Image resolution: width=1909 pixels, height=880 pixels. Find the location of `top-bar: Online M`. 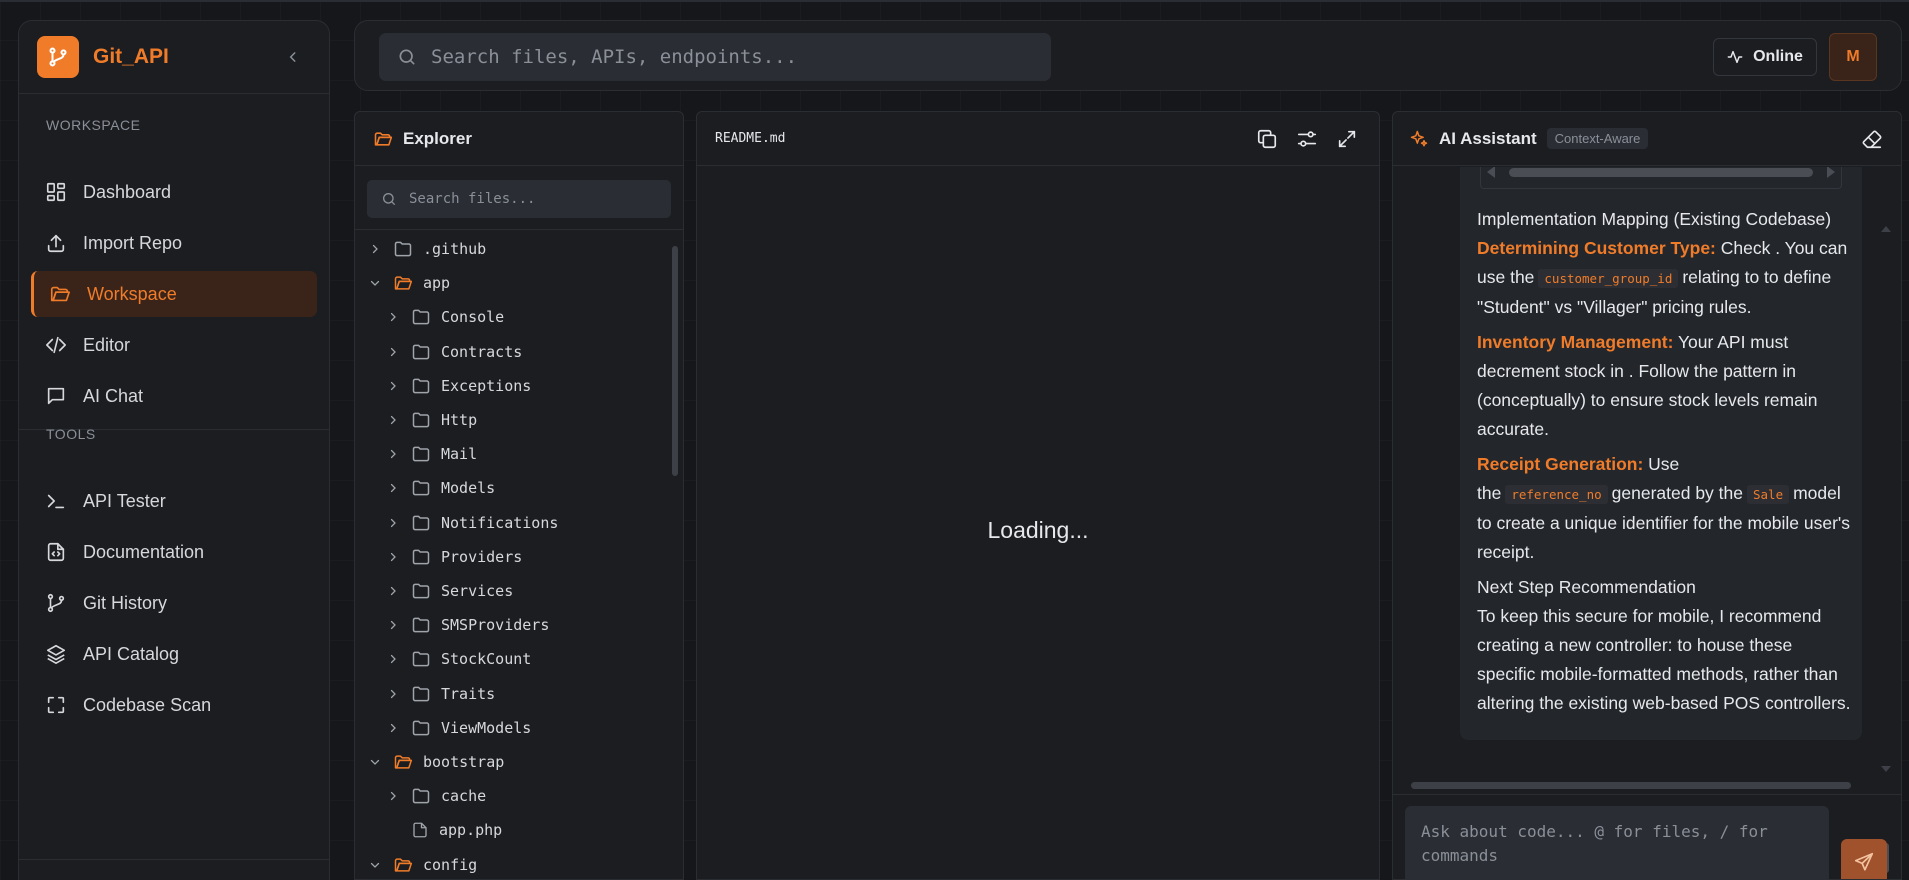

top-bar: Online M is located at coordinates (1128, 55).